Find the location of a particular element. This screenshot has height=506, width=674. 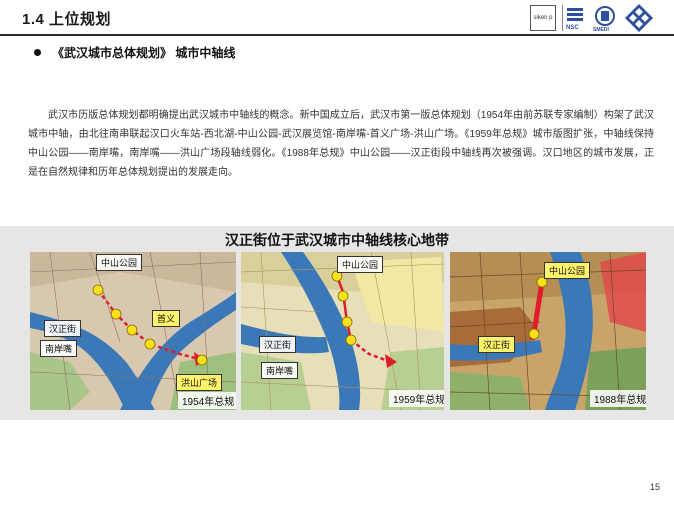

map-1959-image is located at coordinates (342, 331).